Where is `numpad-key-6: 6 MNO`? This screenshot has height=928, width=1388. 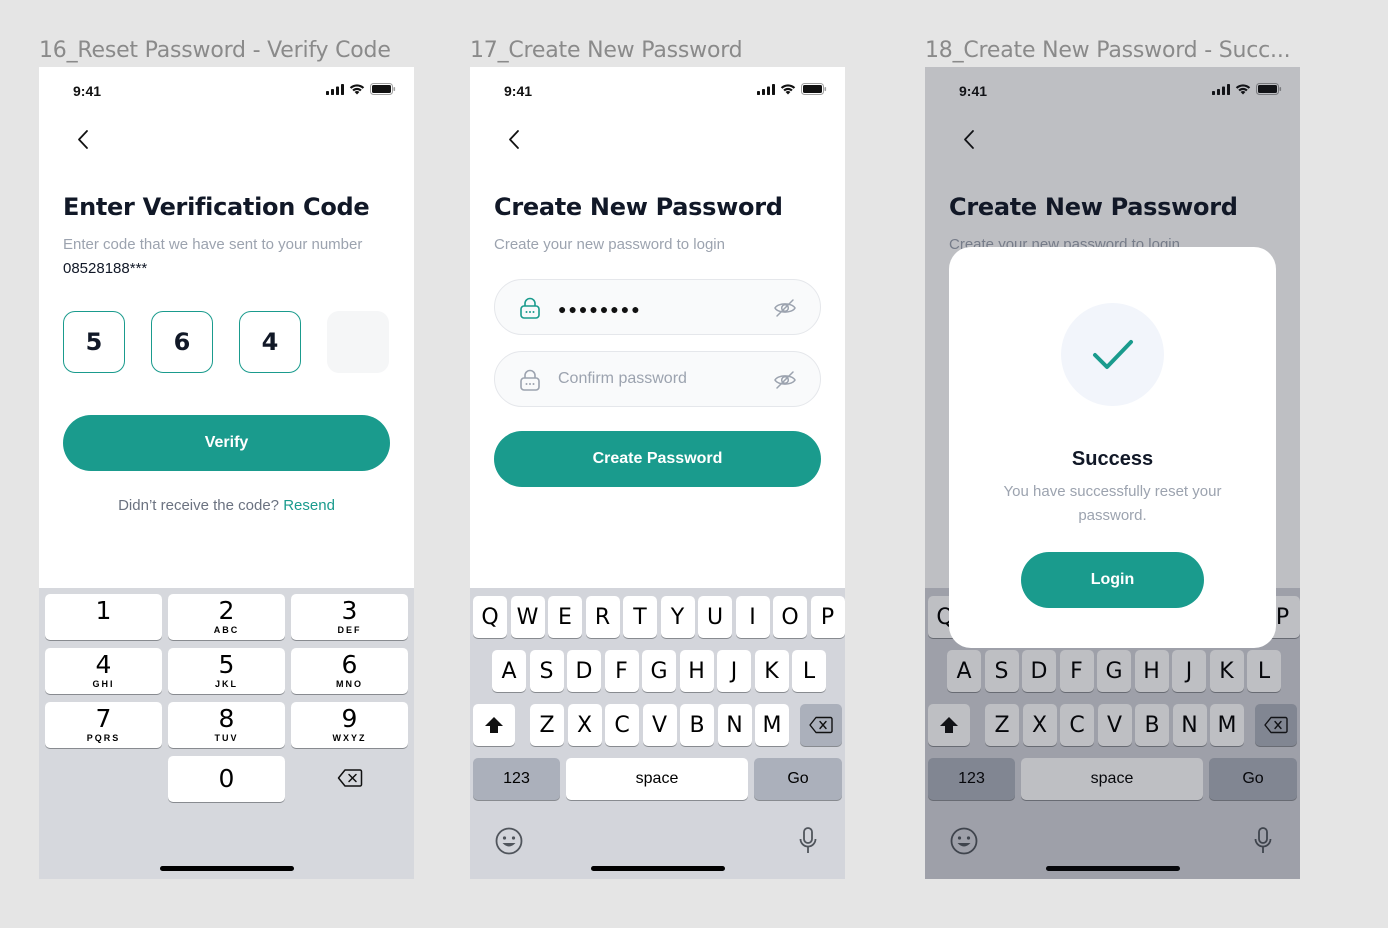 numpad-key-6: 6 MNO is located at coordinates (349, 671).